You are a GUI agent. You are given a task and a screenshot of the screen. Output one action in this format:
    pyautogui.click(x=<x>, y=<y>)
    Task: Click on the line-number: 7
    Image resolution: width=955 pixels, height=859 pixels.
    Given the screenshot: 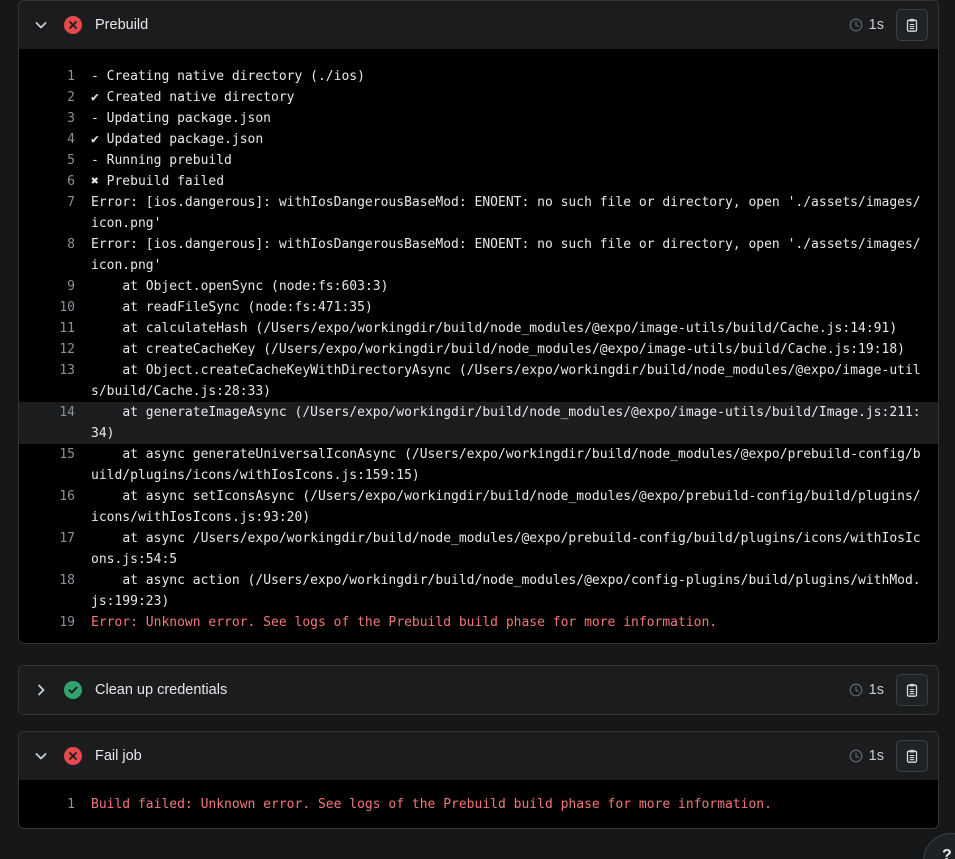 What is the action you would take?
    pyautogui.click(x=71, y=202)
    